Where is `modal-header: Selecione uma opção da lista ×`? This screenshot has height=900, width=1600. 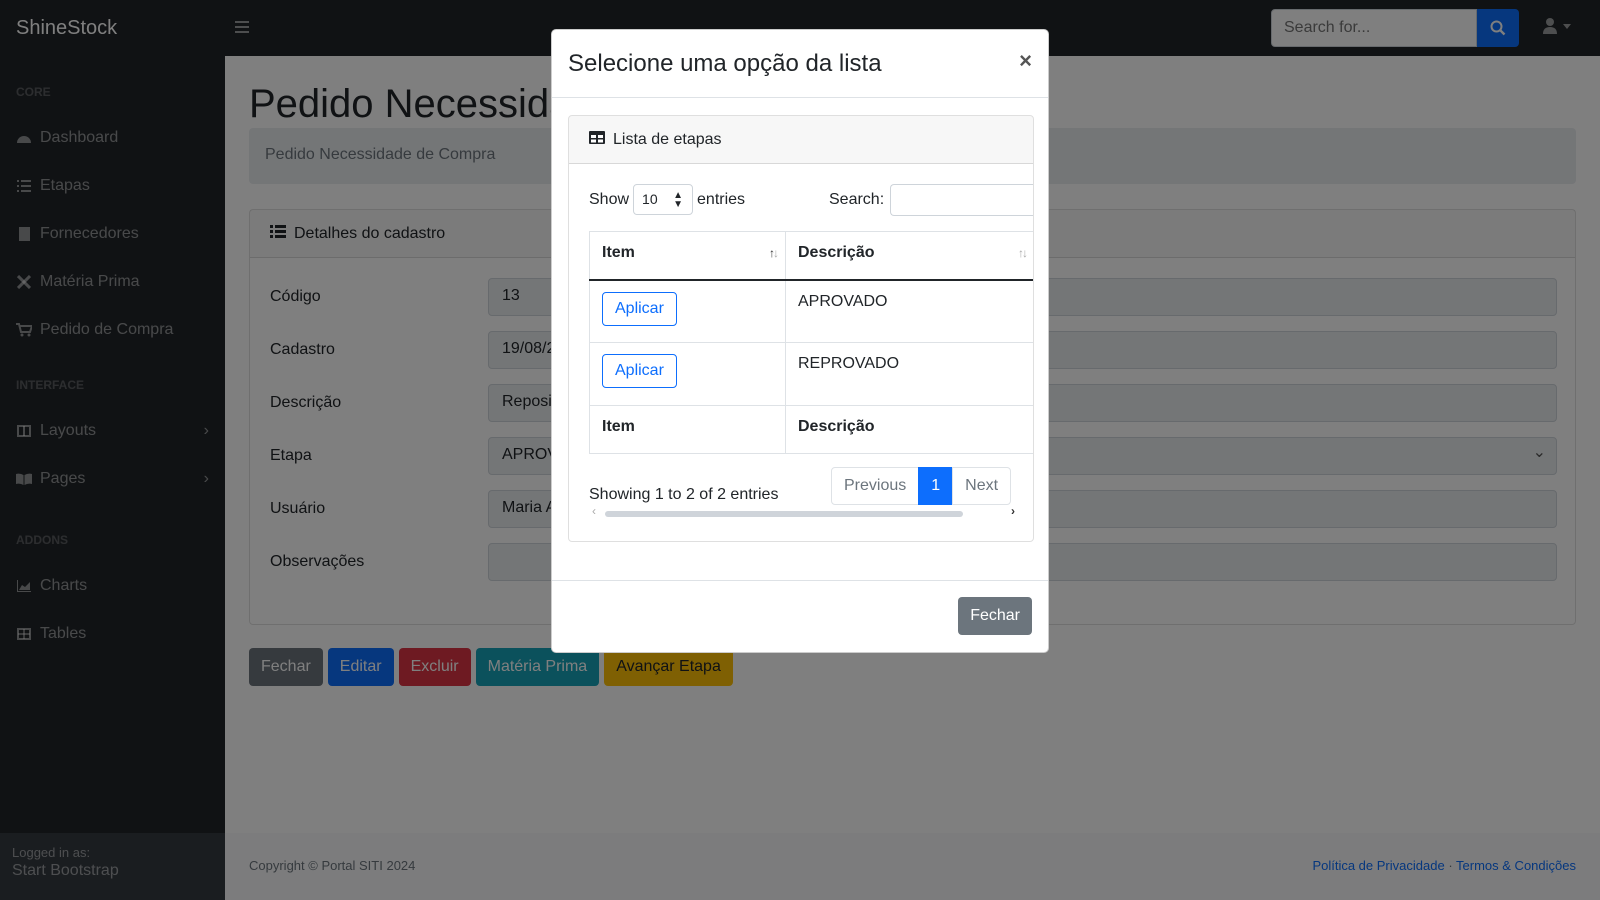
modal-header: Selecione uma opção da lista × is located at coordinates (800, 64).